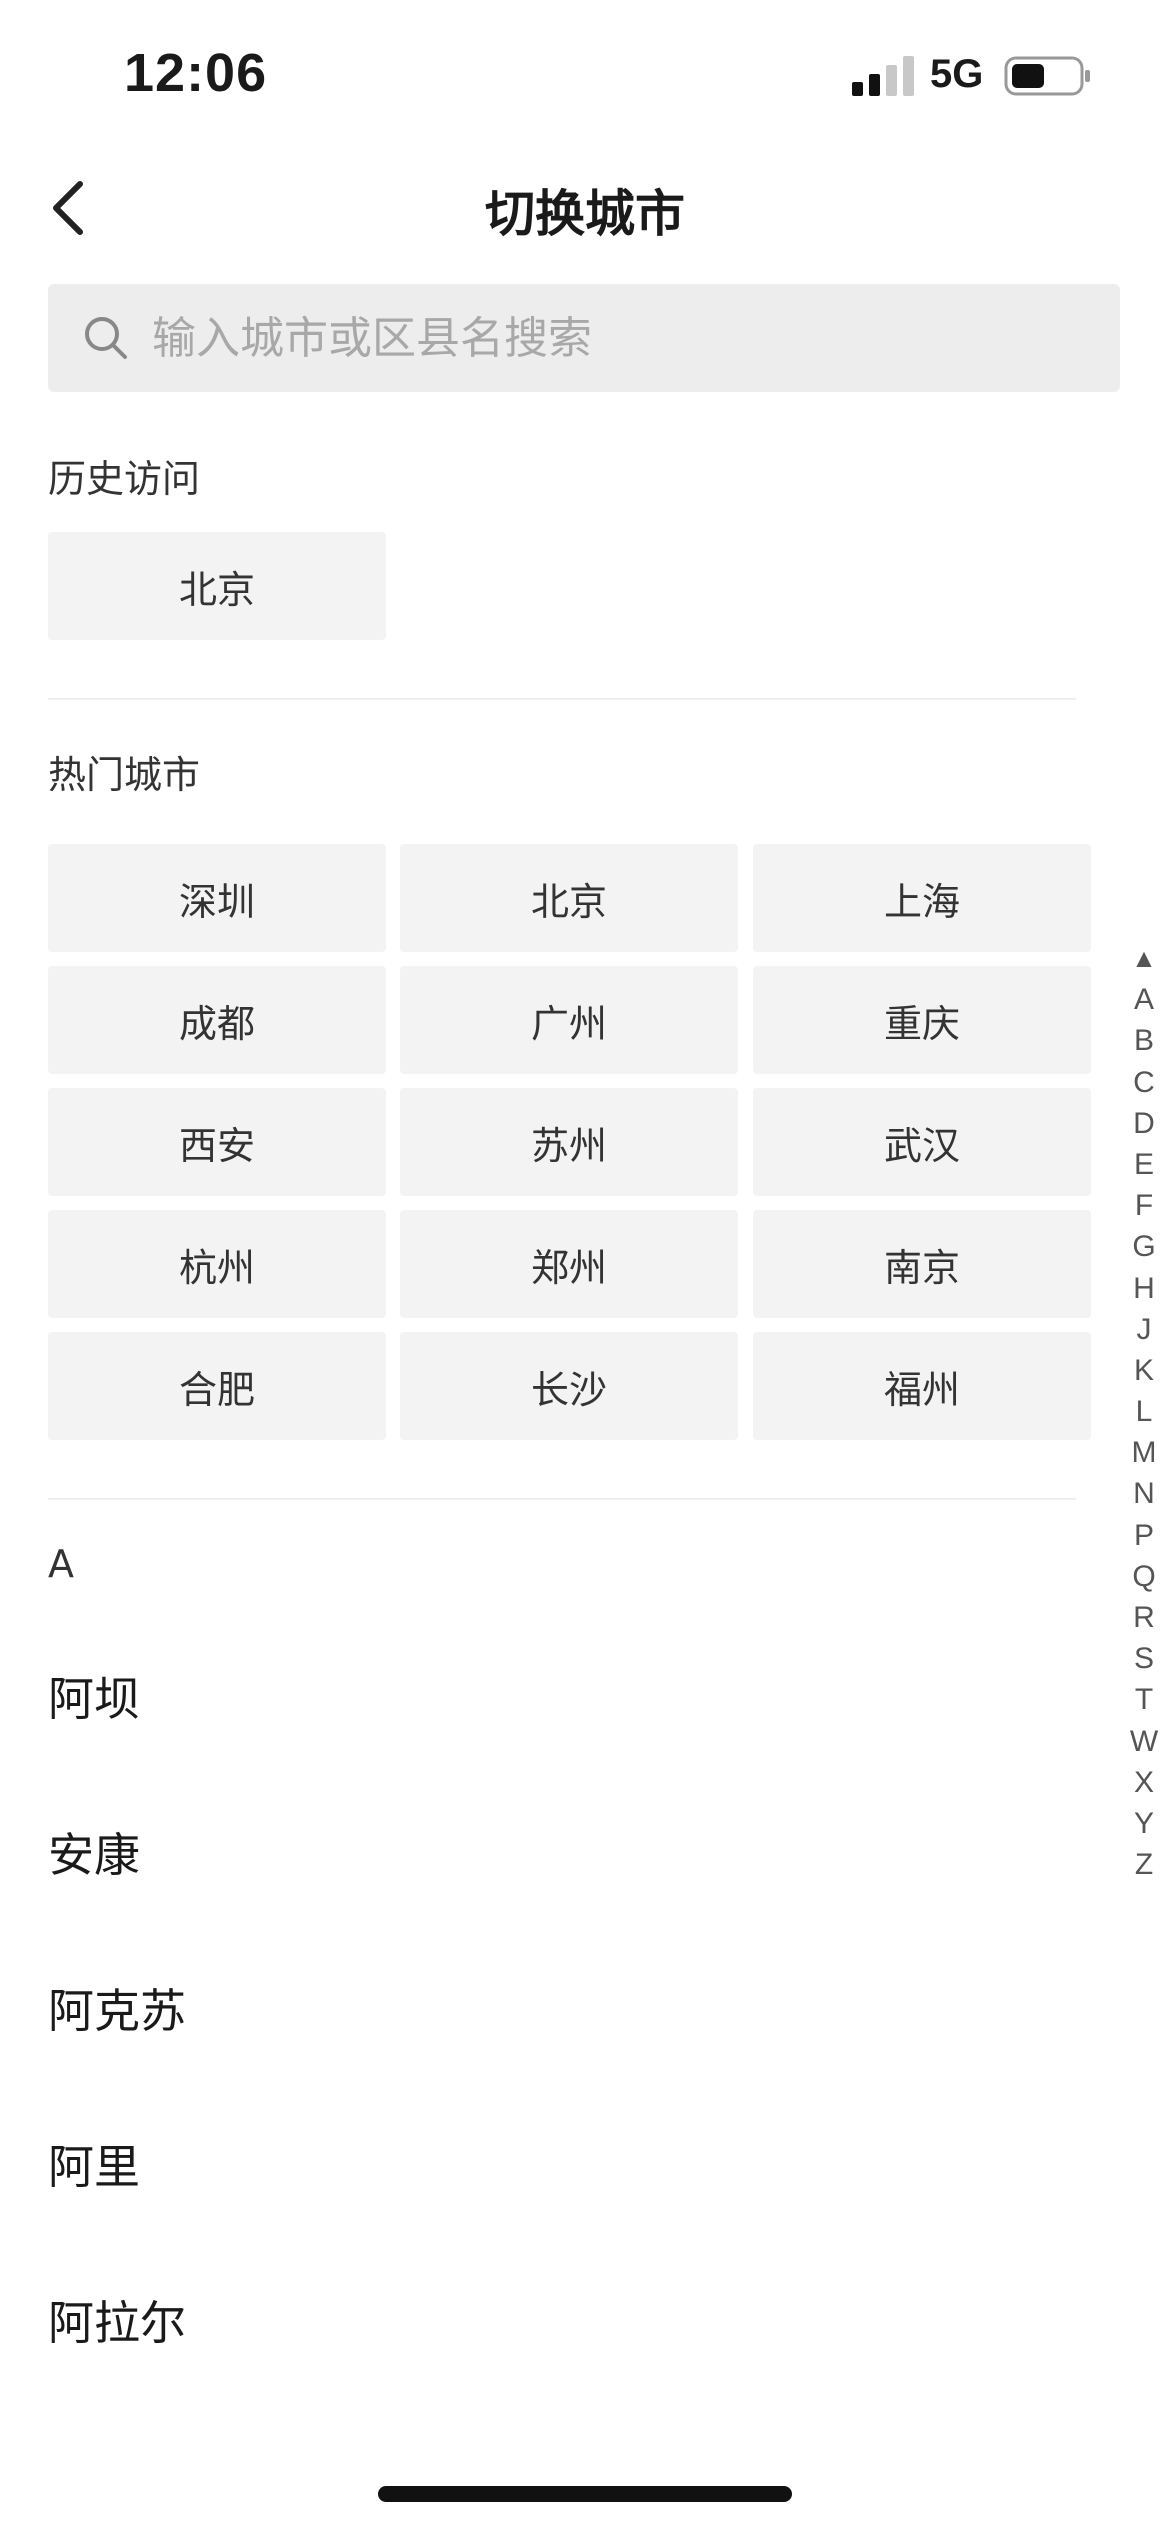 This screenshot has height=2532, width=1170. What do you see at coordinates (217, 1142) in the screenshot?
I see `hot-city-chip: 西安` at bounding box center [217, 1142].